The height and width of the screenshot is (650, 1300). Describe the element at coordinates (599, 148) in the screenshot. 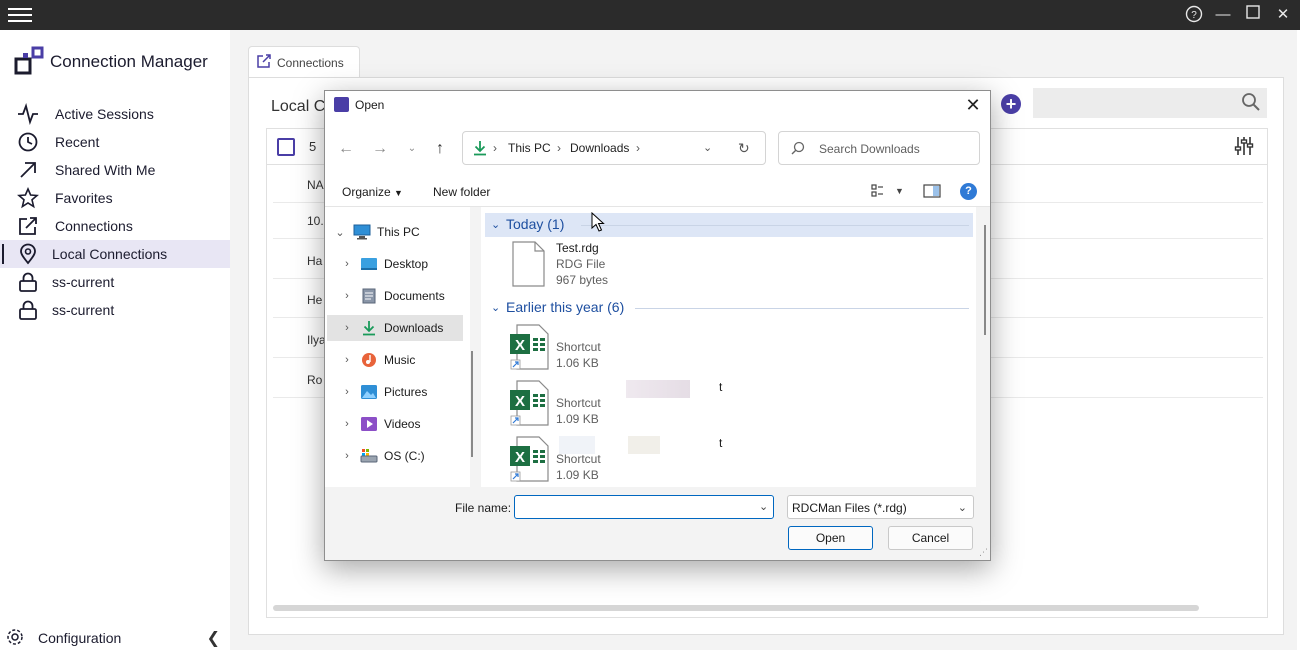

I see `breadcrumb-downloads: Downloads` at that location.